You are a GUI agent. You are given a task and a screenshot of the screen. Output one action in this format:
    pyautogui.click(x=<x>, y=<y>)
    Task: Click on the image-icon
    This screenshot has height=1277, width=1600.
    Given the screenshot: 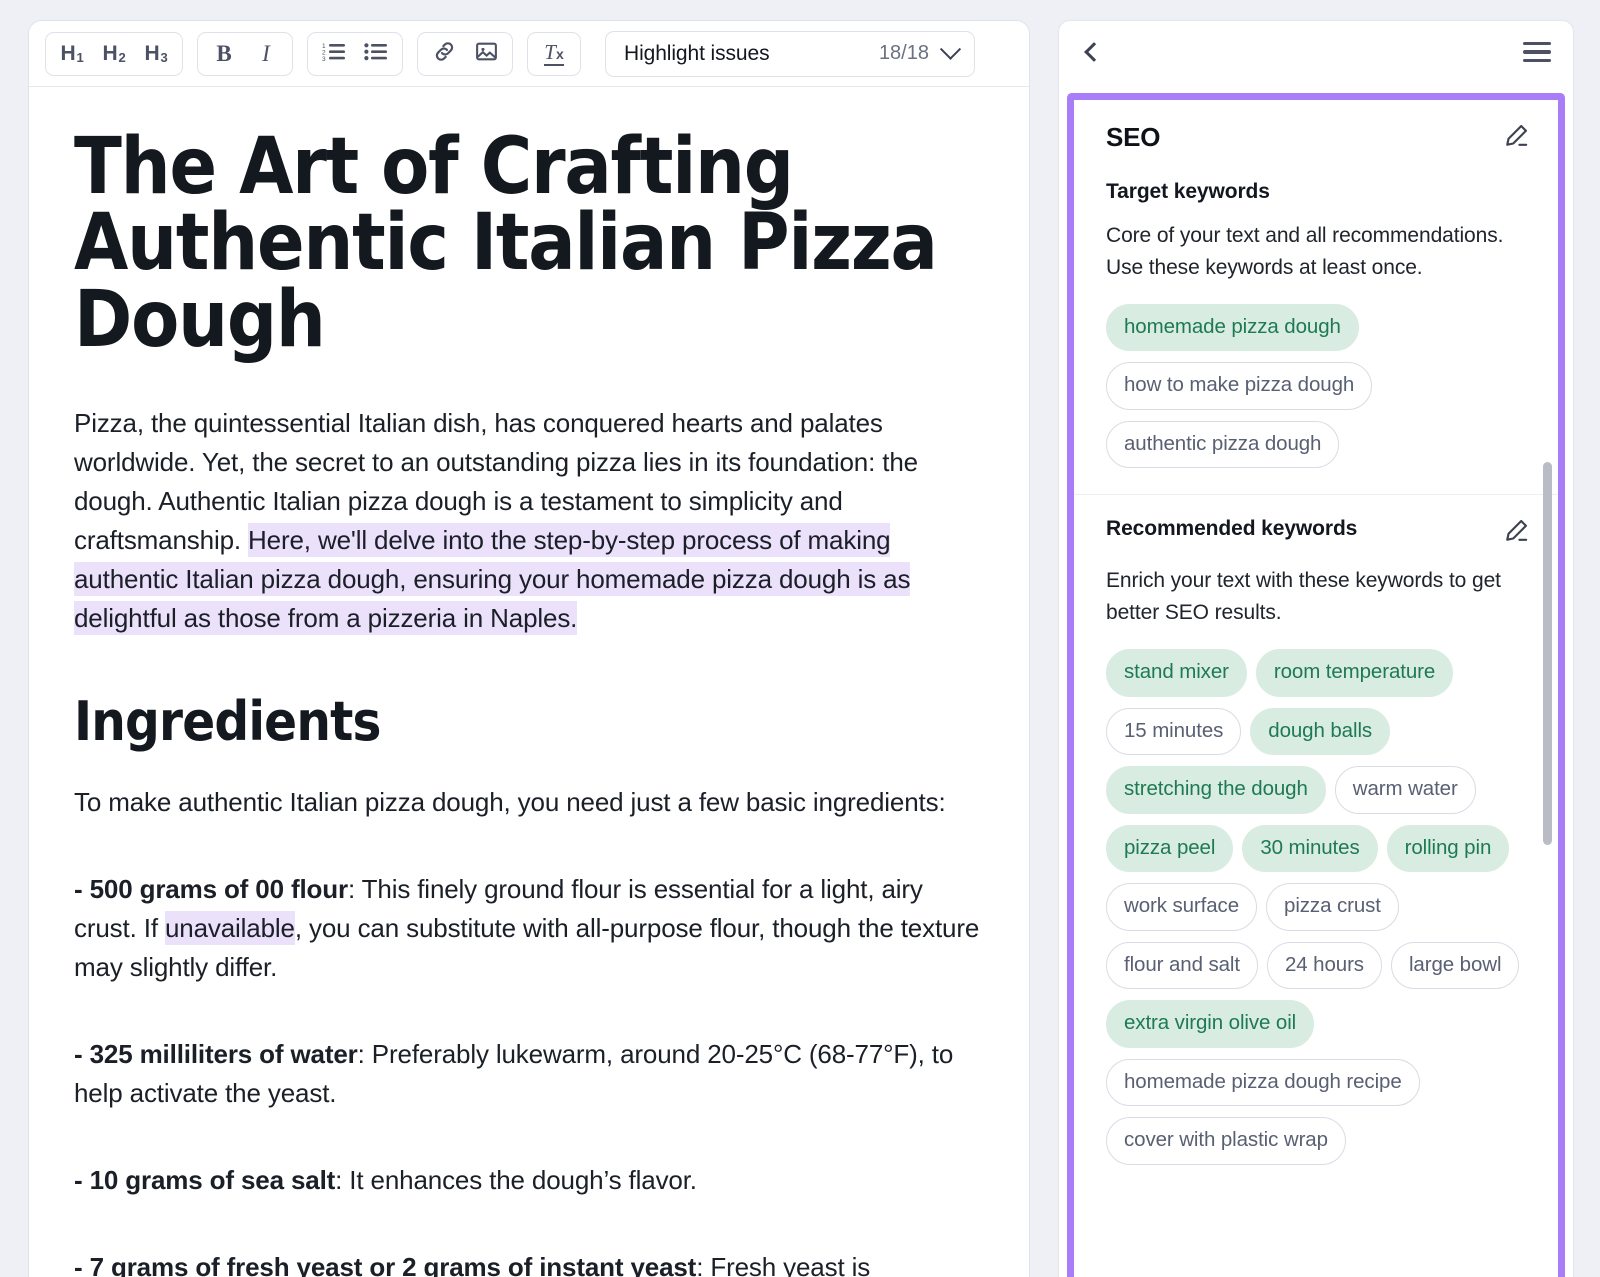 What is the action you would take?
    pyautogui.click(x=486, y=54)
    